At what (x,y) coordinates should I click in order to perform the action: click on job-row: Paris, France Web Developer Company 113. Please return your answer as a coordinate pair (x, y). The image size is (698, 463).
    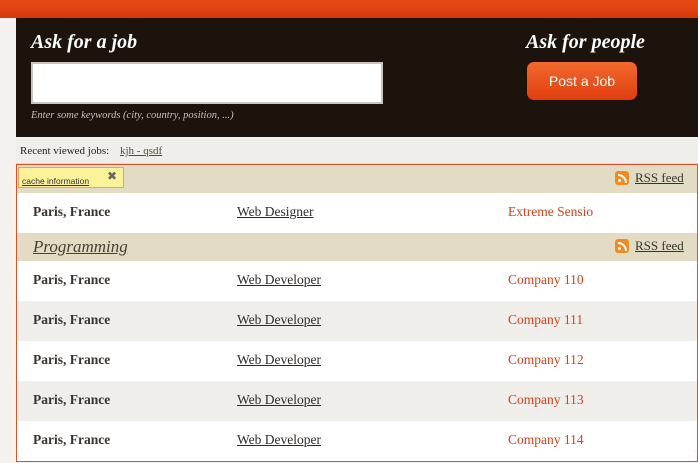
    Looking at the image, I should click on (357, 401).